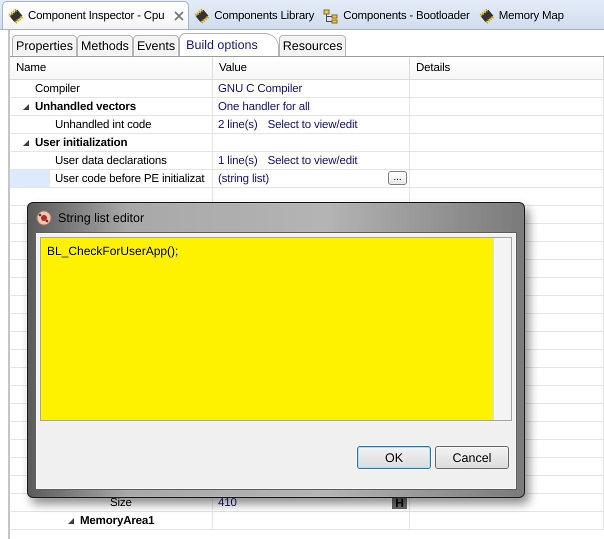  I want to click on property-value: GNU C Compiler, so click(260, 88).